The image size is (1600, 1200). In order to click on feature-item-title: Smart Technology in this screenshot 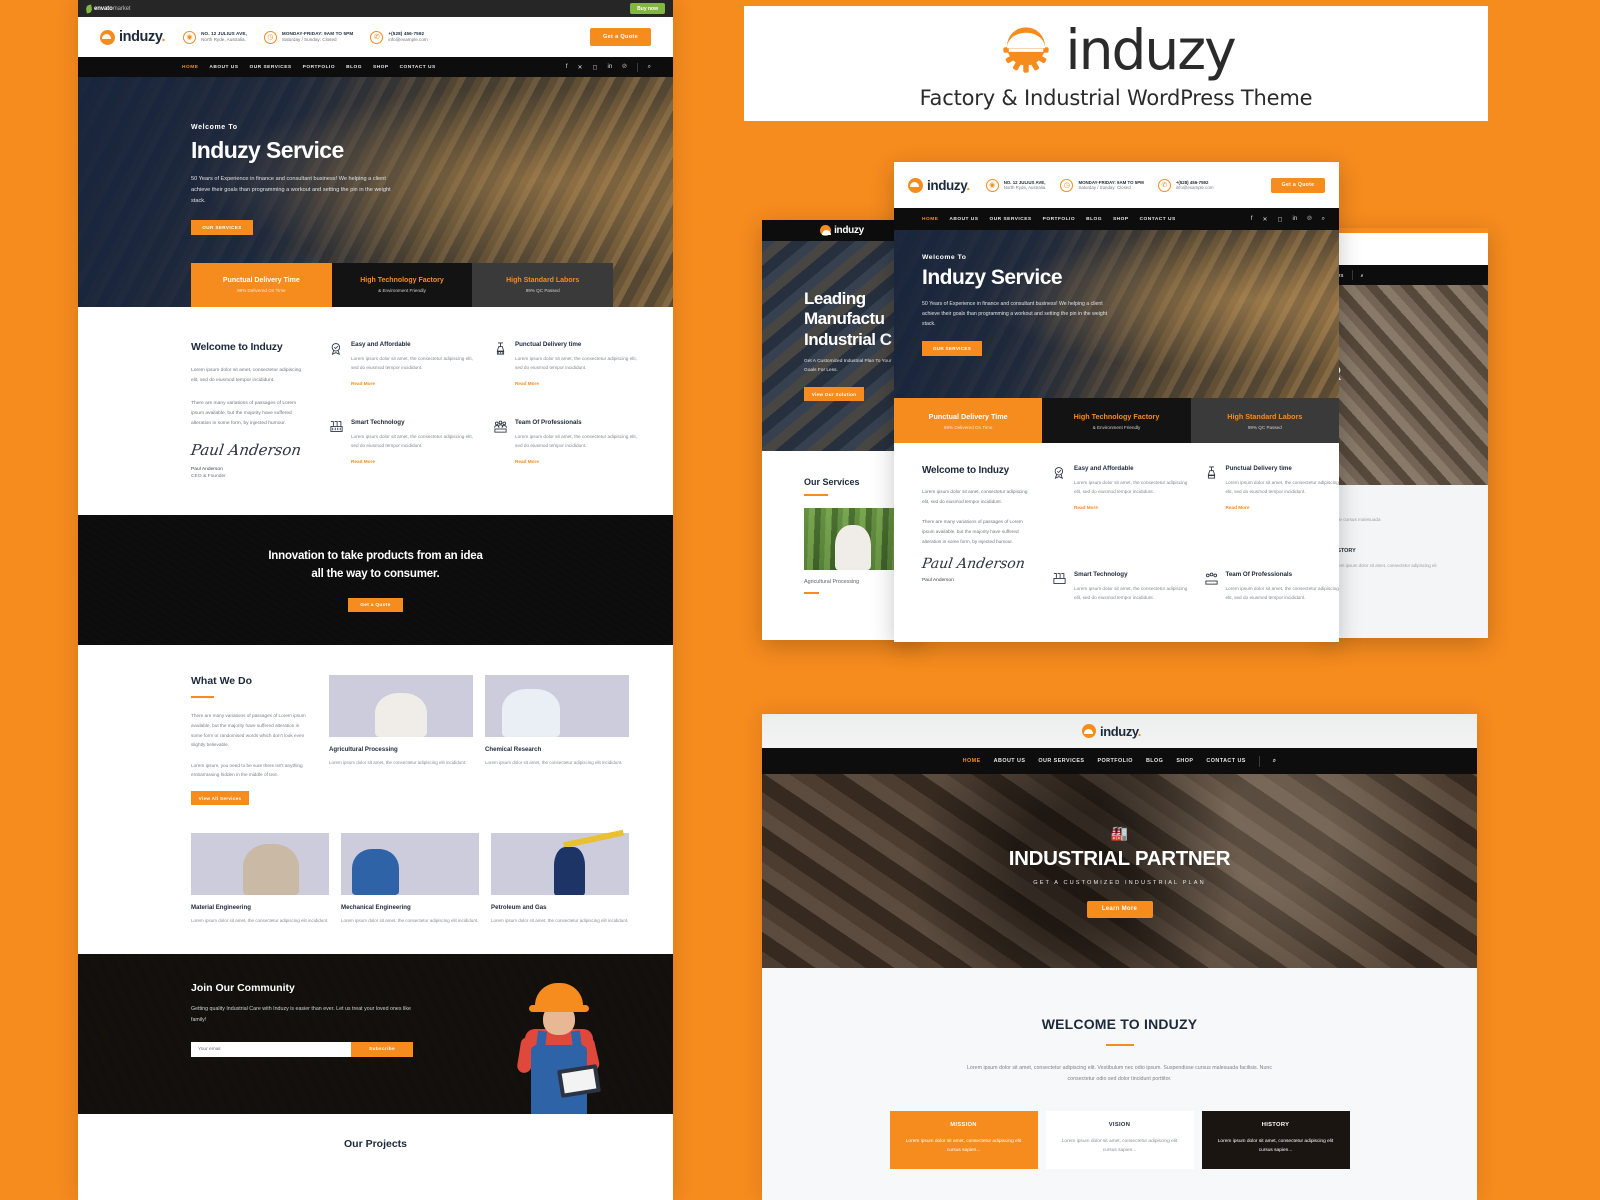, I will do `click(1101, 574)`.